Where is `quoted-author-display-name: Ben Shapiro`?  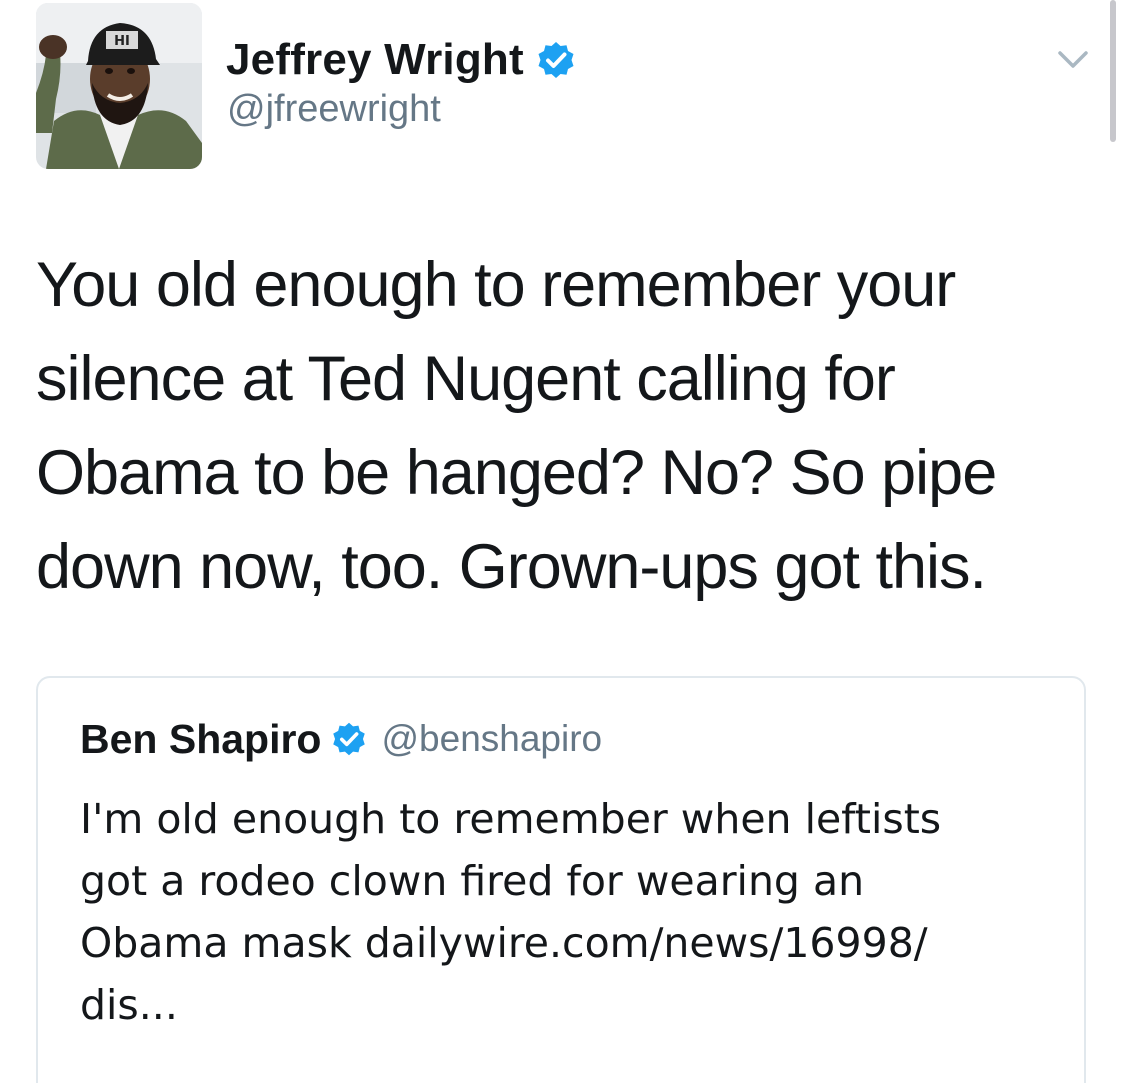 quoted-author-display-name: Ben Shapiro is located at coordinates (201, 738).